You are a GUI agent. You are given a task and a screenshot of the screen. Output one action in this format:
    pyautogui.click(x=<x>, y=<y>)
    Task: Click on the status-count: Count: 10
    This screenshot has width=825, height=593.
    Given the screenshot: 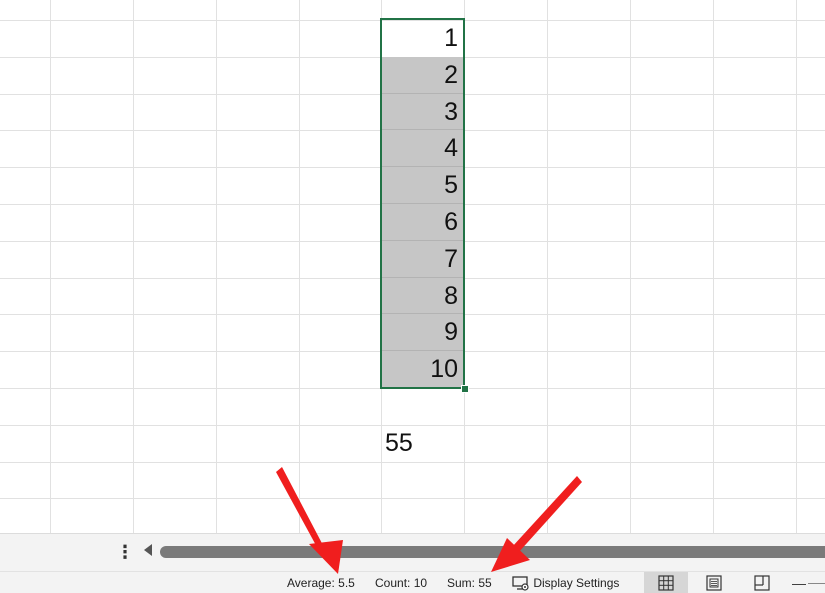 What is the action you would take?
    pyautogui.click(x=401, y=583)
    